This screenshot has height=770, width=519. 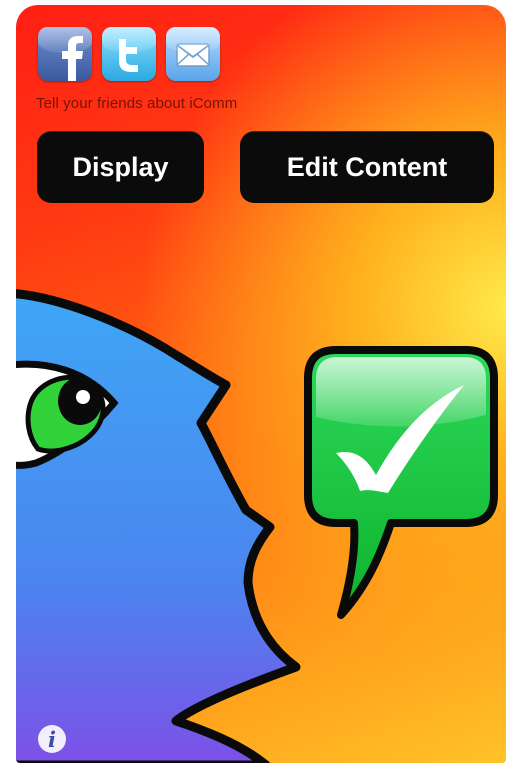 What do you see at coordinates (367, 167) in the screenshot?
I see `edit-content-button: Edit Content` at bounding box center [367, 167].